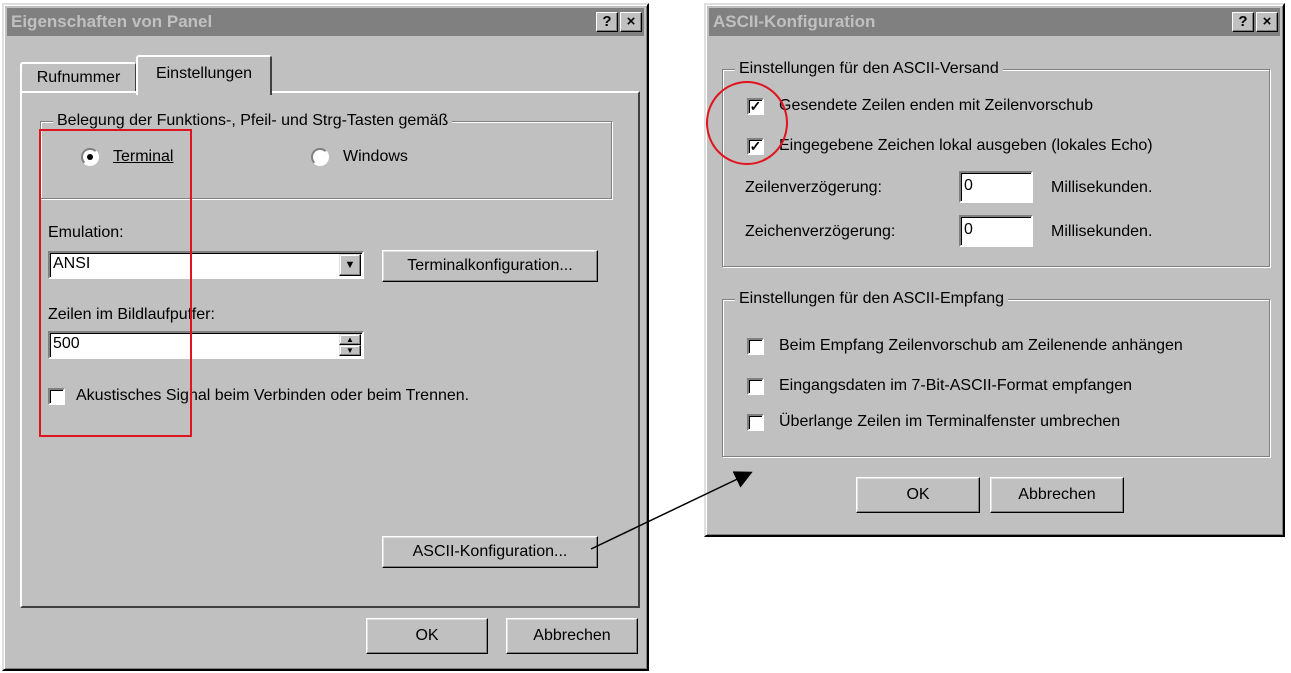 The width and height of the screenshot is (1291, 673). What do you see at coordinates (112, 21) in the screenshot?
I see `properties-title: Eigenschaften von Panel` at bounding box center [112, 21].